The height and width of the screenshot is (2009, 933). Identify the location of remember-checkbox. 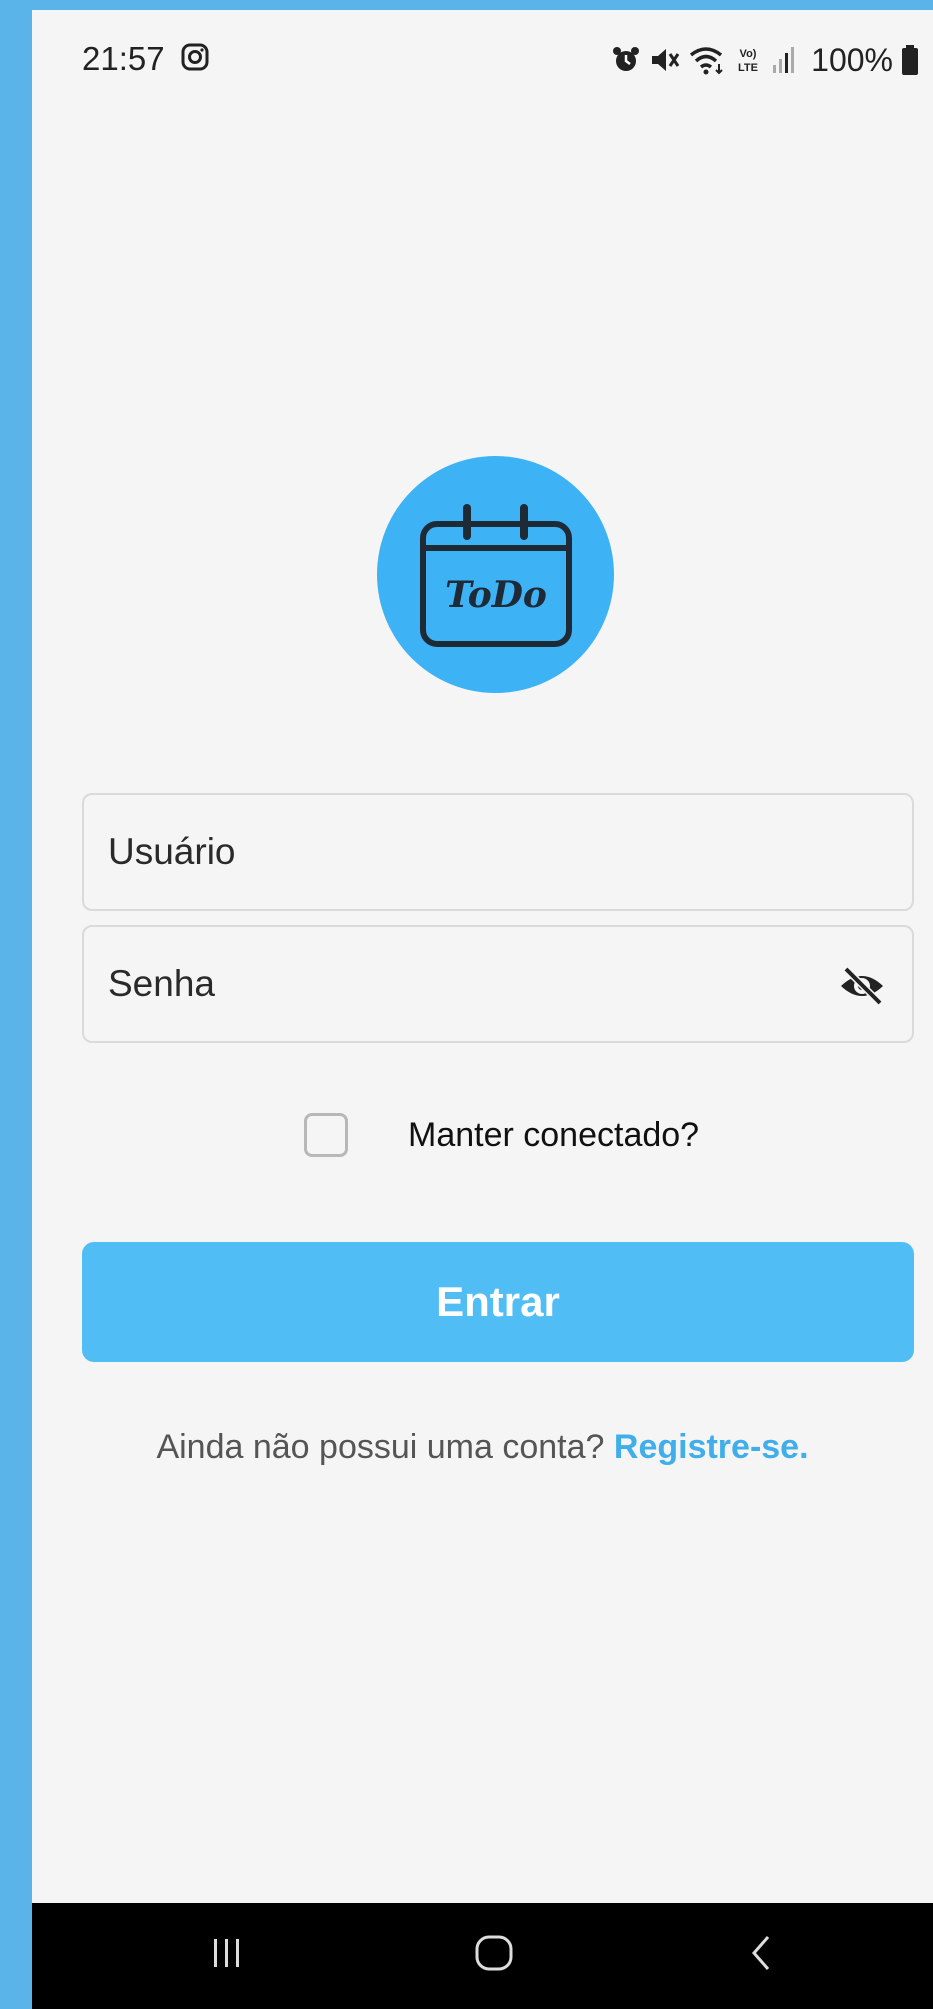
(326, 1135).